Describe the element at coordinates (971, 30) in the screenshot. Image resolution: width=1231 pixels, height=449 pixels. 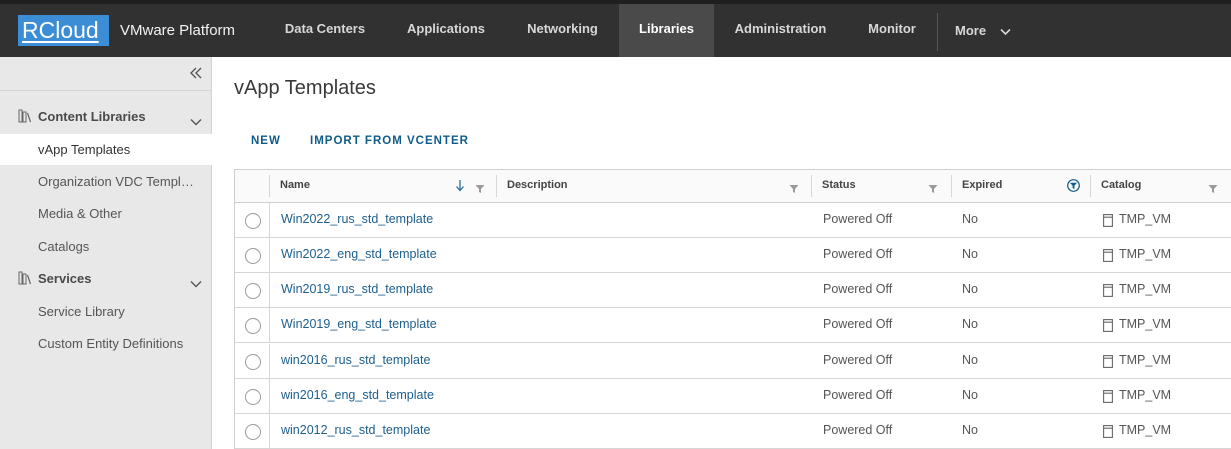
I see `nav-more-label: More` at that location.